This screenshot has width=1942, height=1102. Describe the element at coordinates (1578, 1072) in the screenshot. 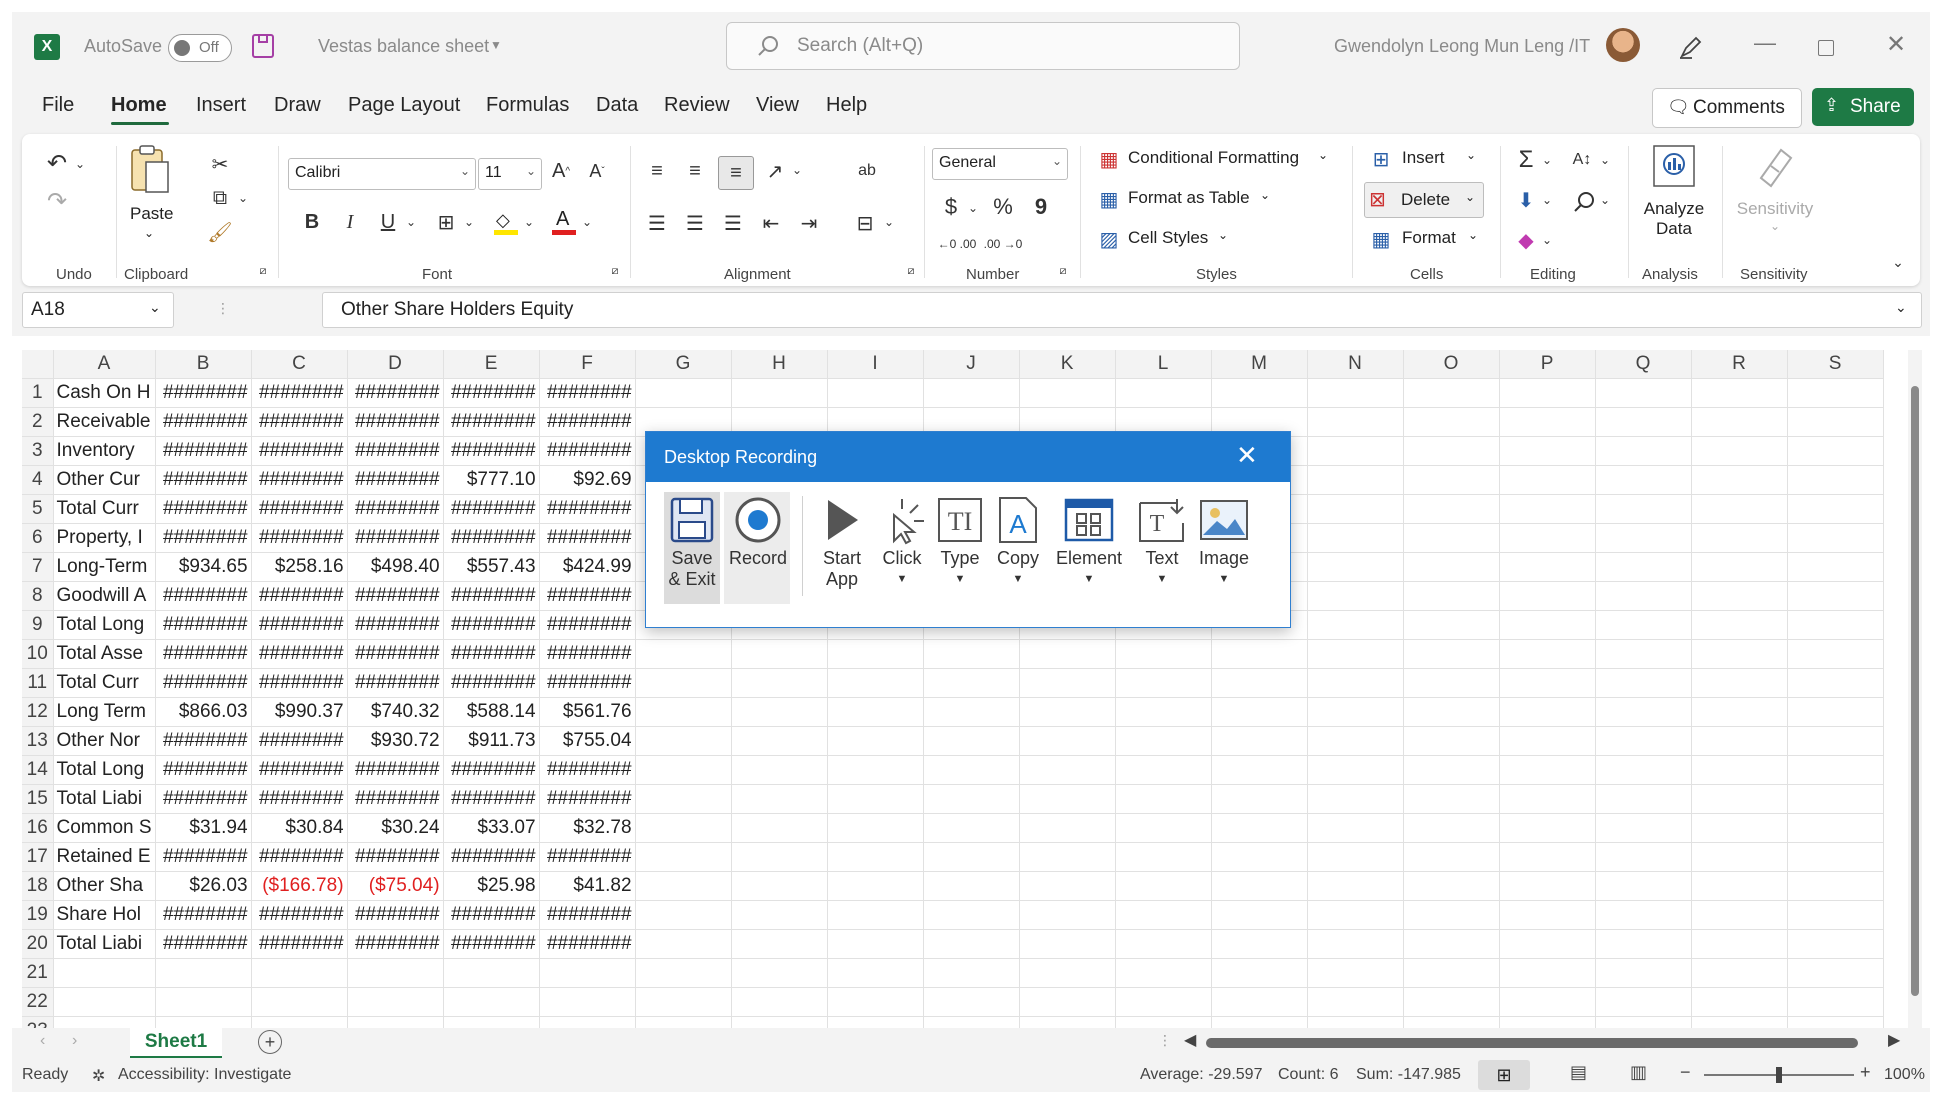

I see `page-layout-view-icon: ▤` at that location.